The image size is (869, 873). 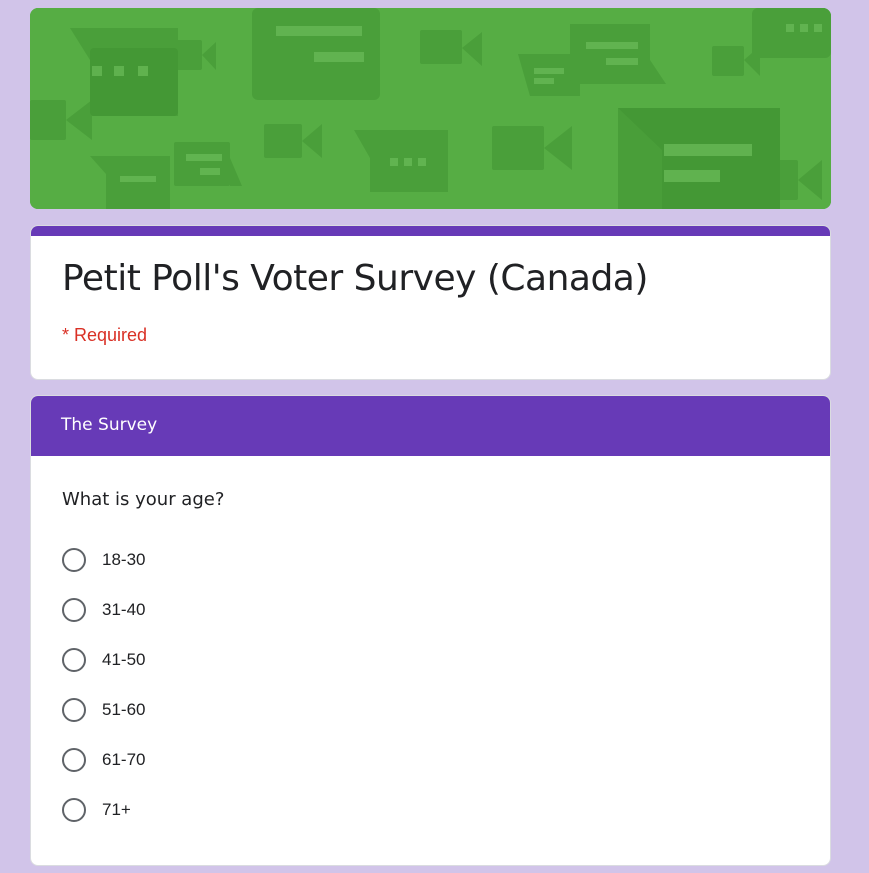 I want to click on title-card-accent, so click(x=430, y=231).